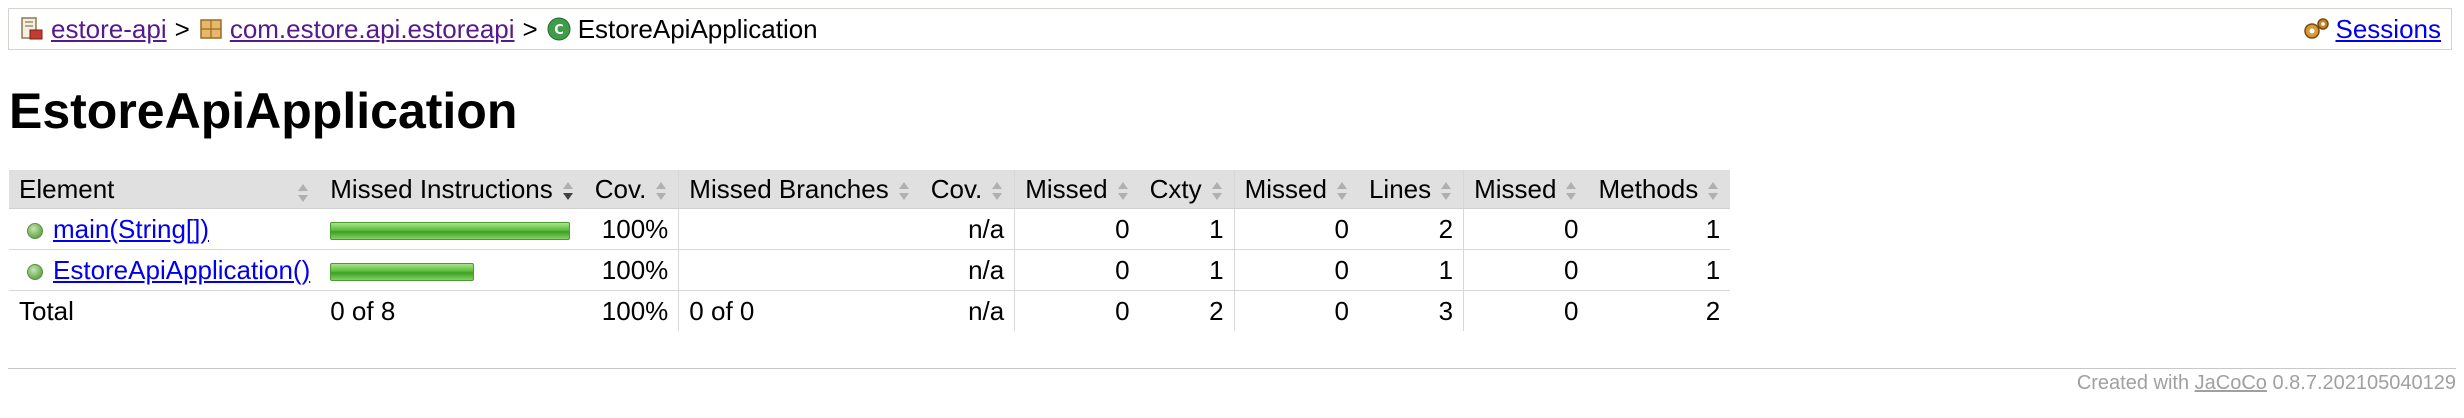  Describe the element at coordinates (568, 191) in the screenshot. I see `sort-desc-icon` at that location.